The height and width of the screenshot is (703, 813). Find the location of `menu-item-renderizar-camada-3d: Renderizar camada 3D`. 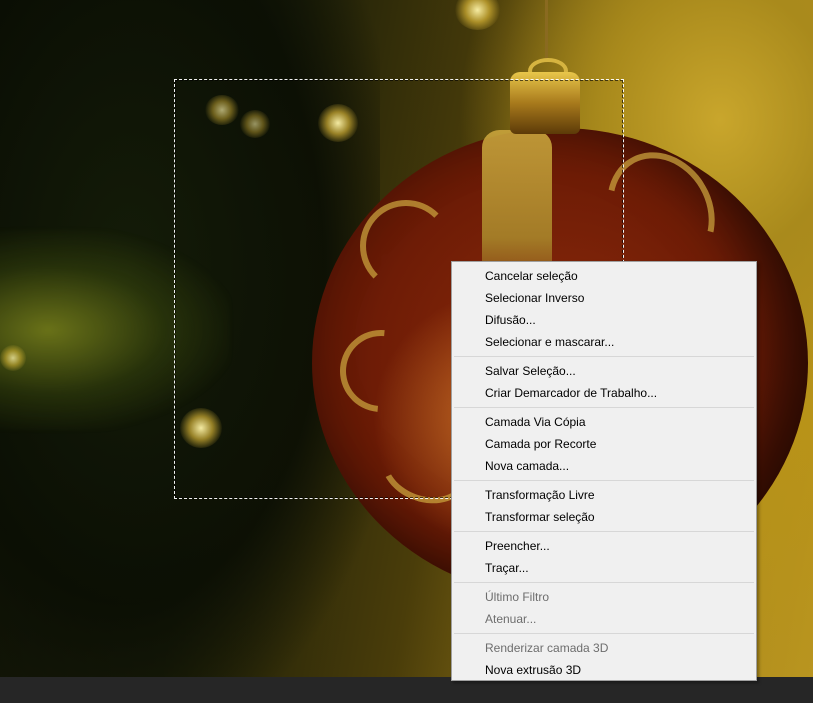

menu-item-renderizar-camada-3d: Renderizar camada 3D is located at coordinates (547, 648).